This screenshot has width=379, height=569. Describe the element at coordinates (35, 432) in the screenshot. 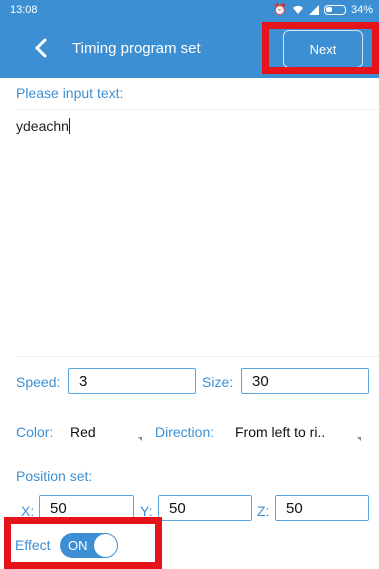

I see `color-label: Color:` at that location.